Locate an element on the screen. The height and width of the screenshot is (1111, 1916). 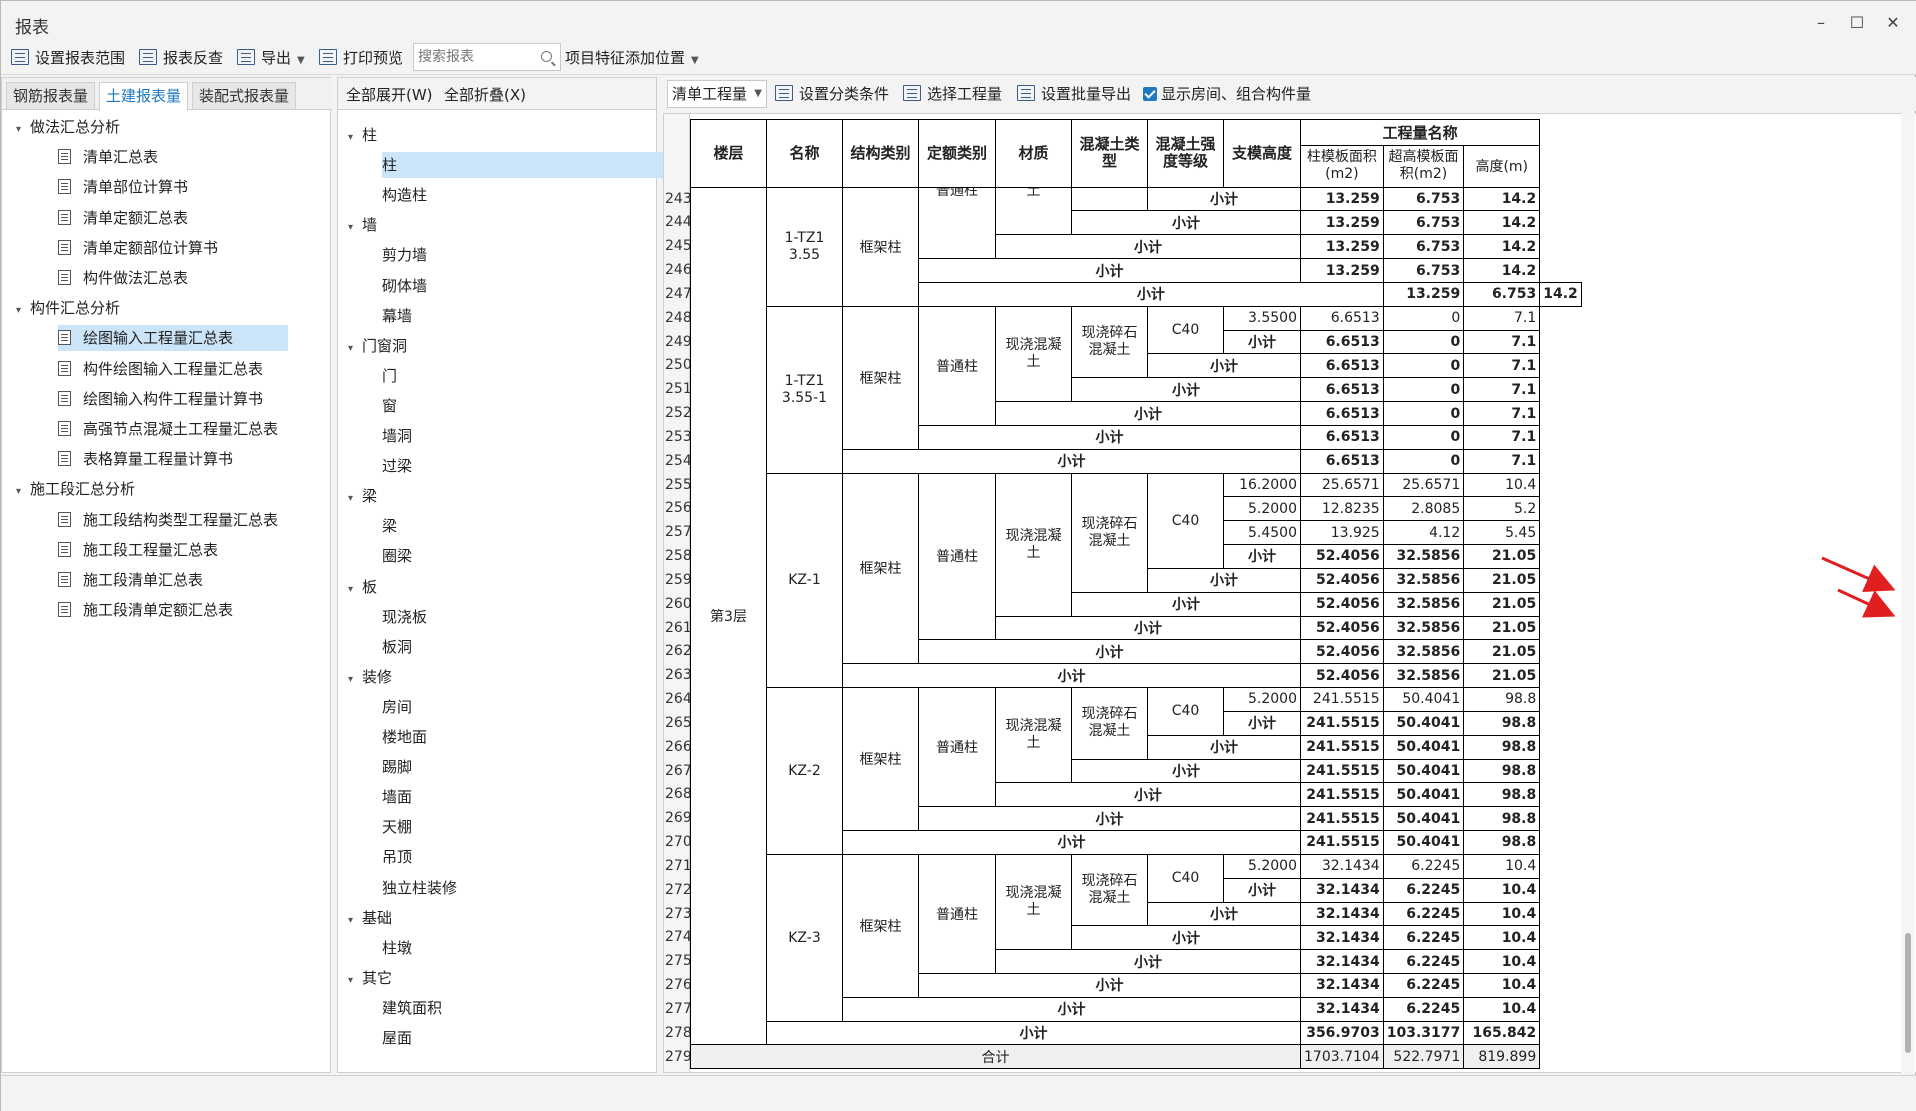
tree-item: 清单定额汇总表 is located at coordinates (123, 218).